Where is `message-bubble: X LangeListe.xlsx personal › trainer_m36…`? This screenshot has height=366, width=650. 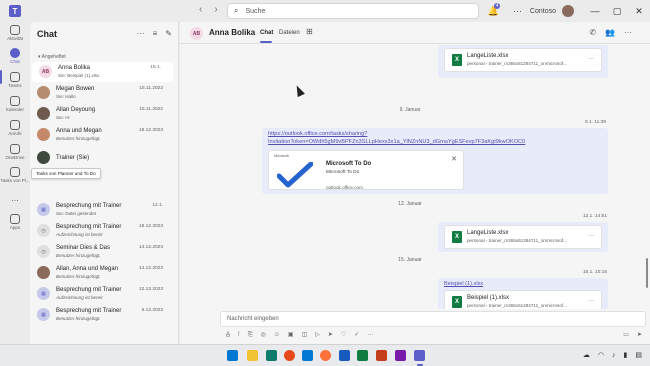
message-bubble: X LangeListe.xlsx personal › trainer_m36… is located at coordinates (523, 237).